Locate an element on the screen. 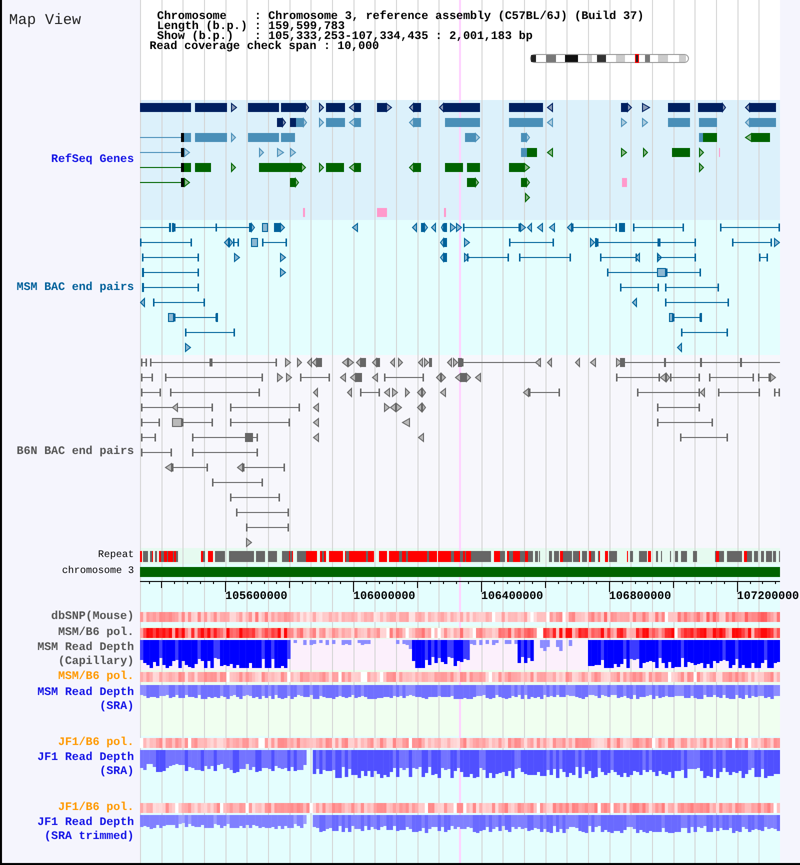 The image size is (800, 865). track-label: JF1 Read Depth (SRA) is located at coordinates (85, 764).